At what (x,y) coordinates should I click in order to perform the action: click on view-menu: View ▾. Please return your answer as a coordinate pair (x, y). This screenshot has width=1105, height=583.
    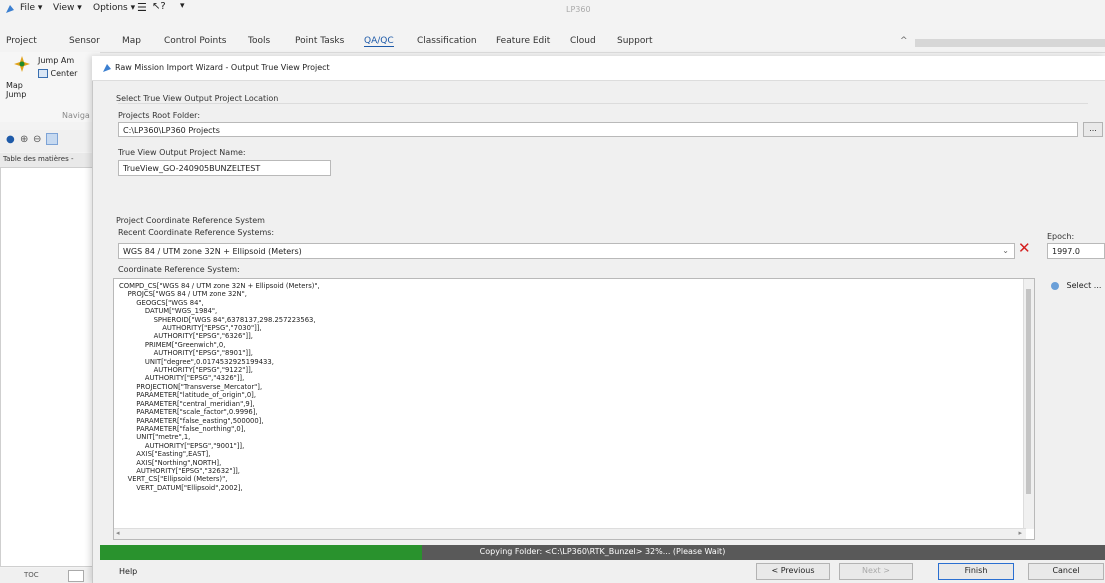
    Looking at the image, I should click on (67, 8).